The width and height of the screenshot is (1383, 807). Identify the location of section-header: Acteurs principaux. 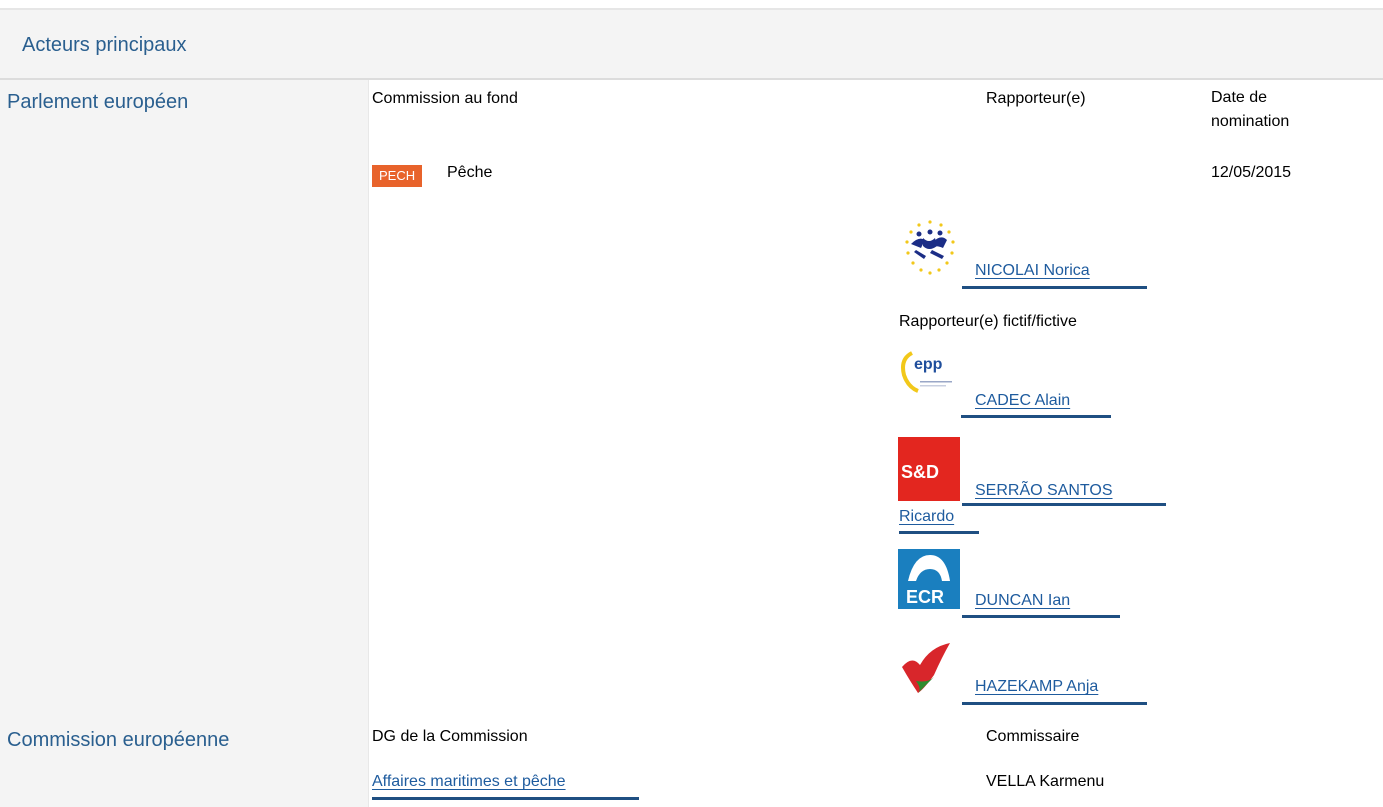
(691, 45).